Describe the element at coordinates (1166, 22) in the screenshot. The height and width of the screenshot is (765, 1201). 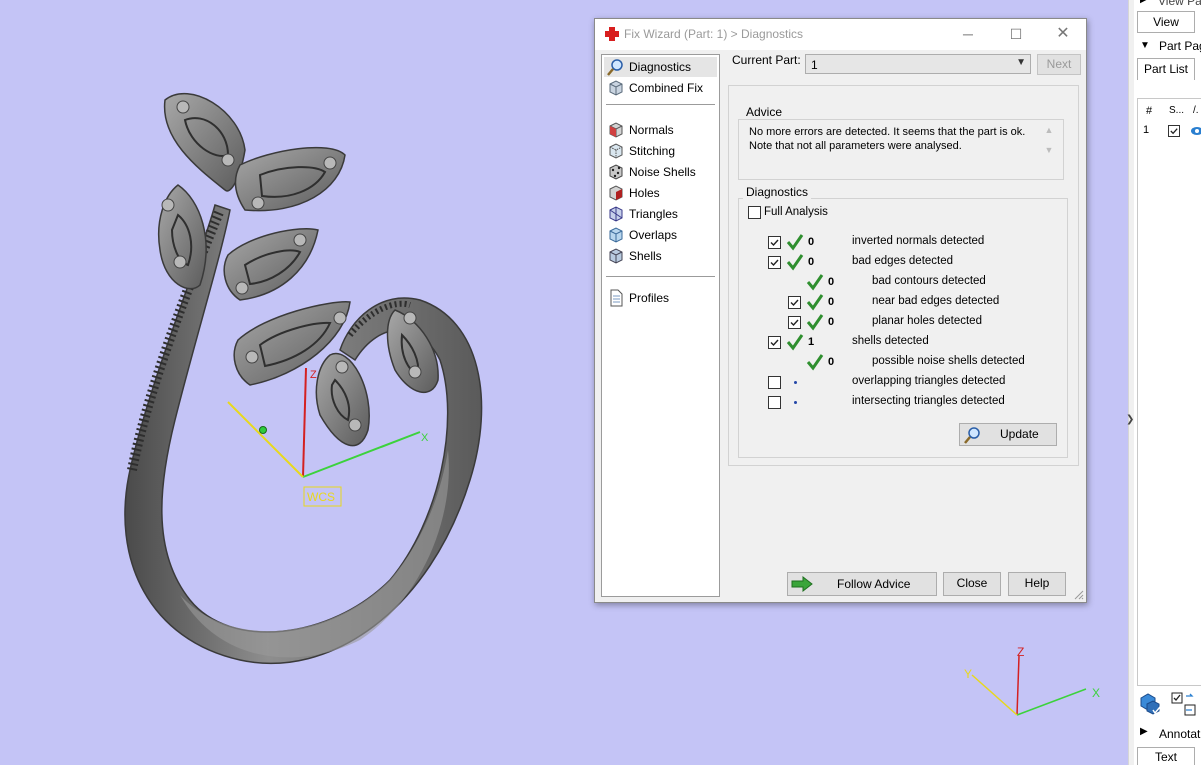
I see `view-tab: View` at that location.